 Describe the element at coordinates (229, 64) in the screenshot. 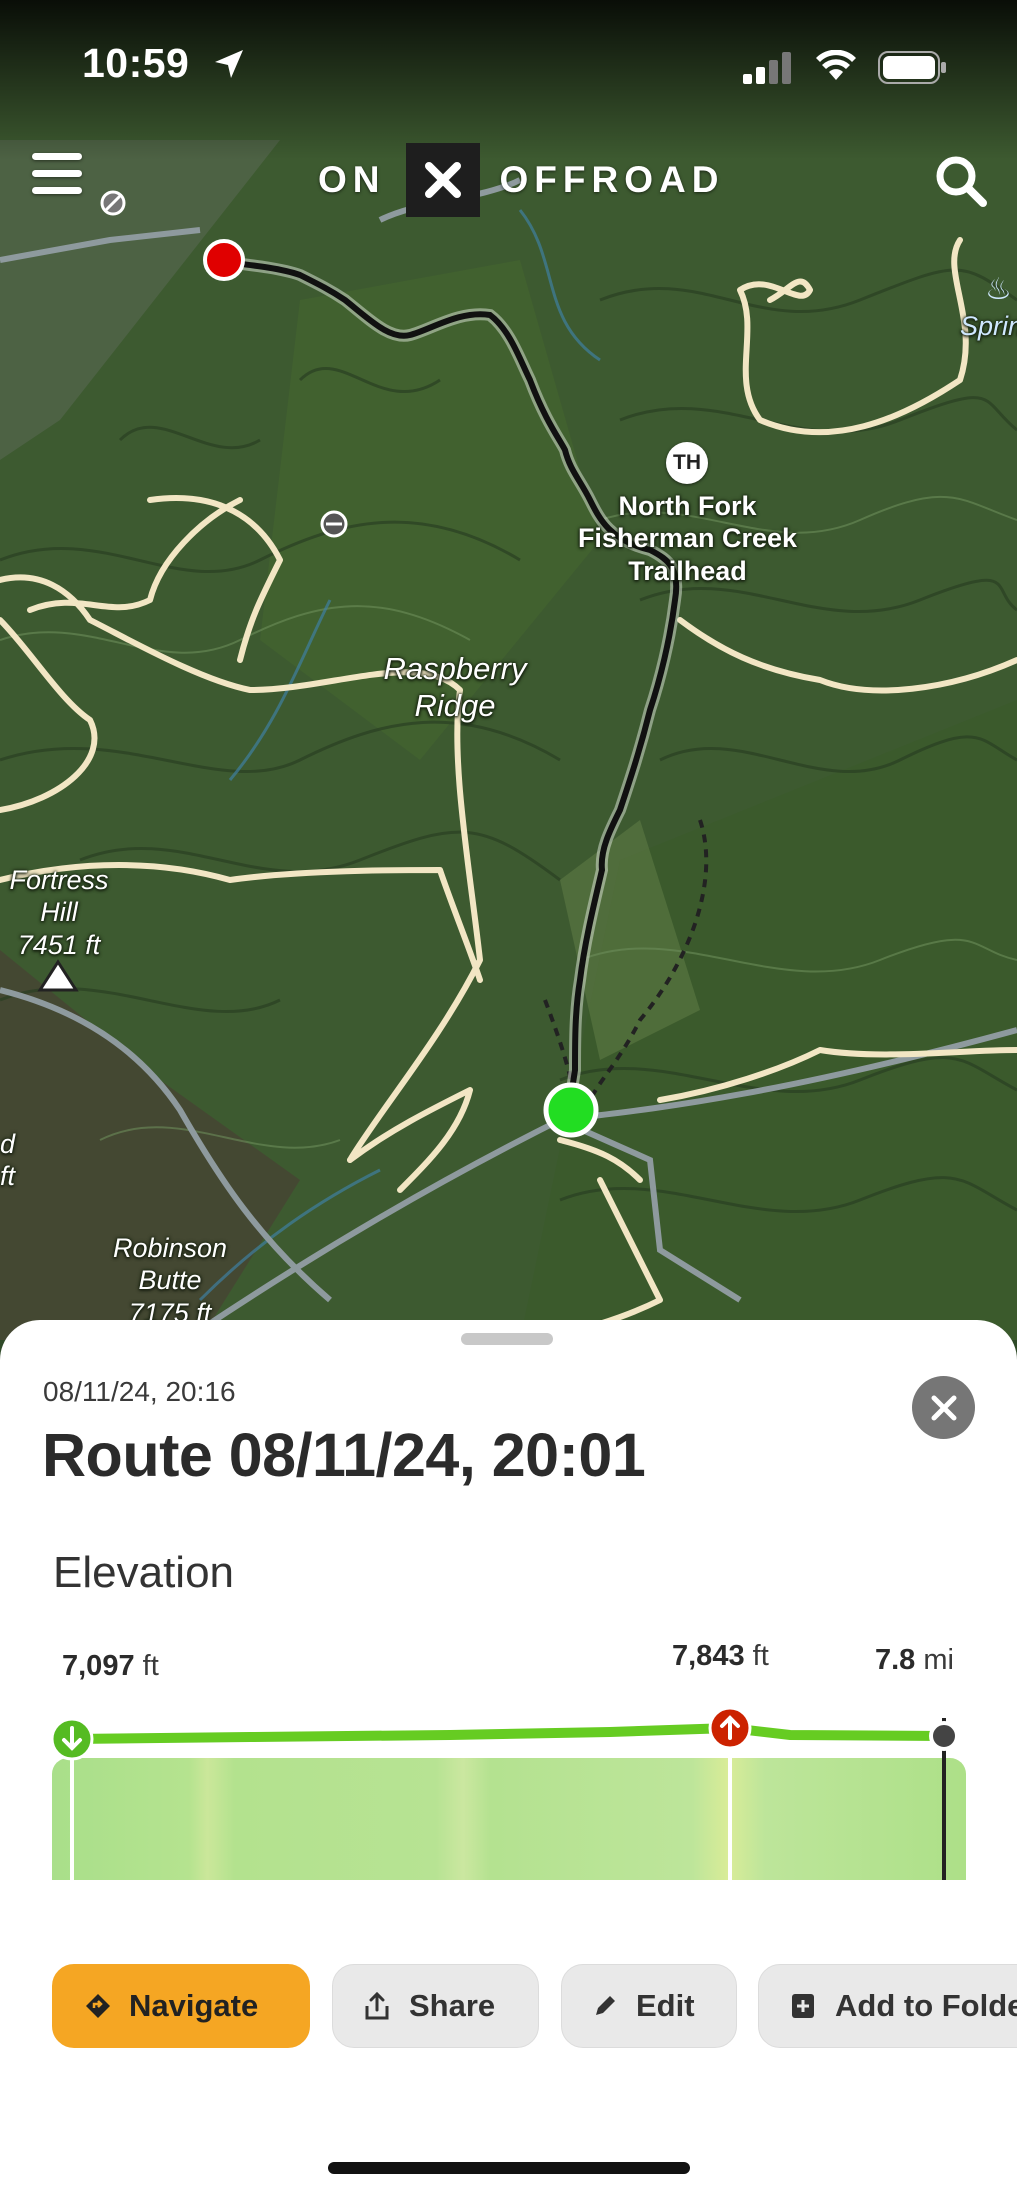

I see `location-arrow-icon` at that location.